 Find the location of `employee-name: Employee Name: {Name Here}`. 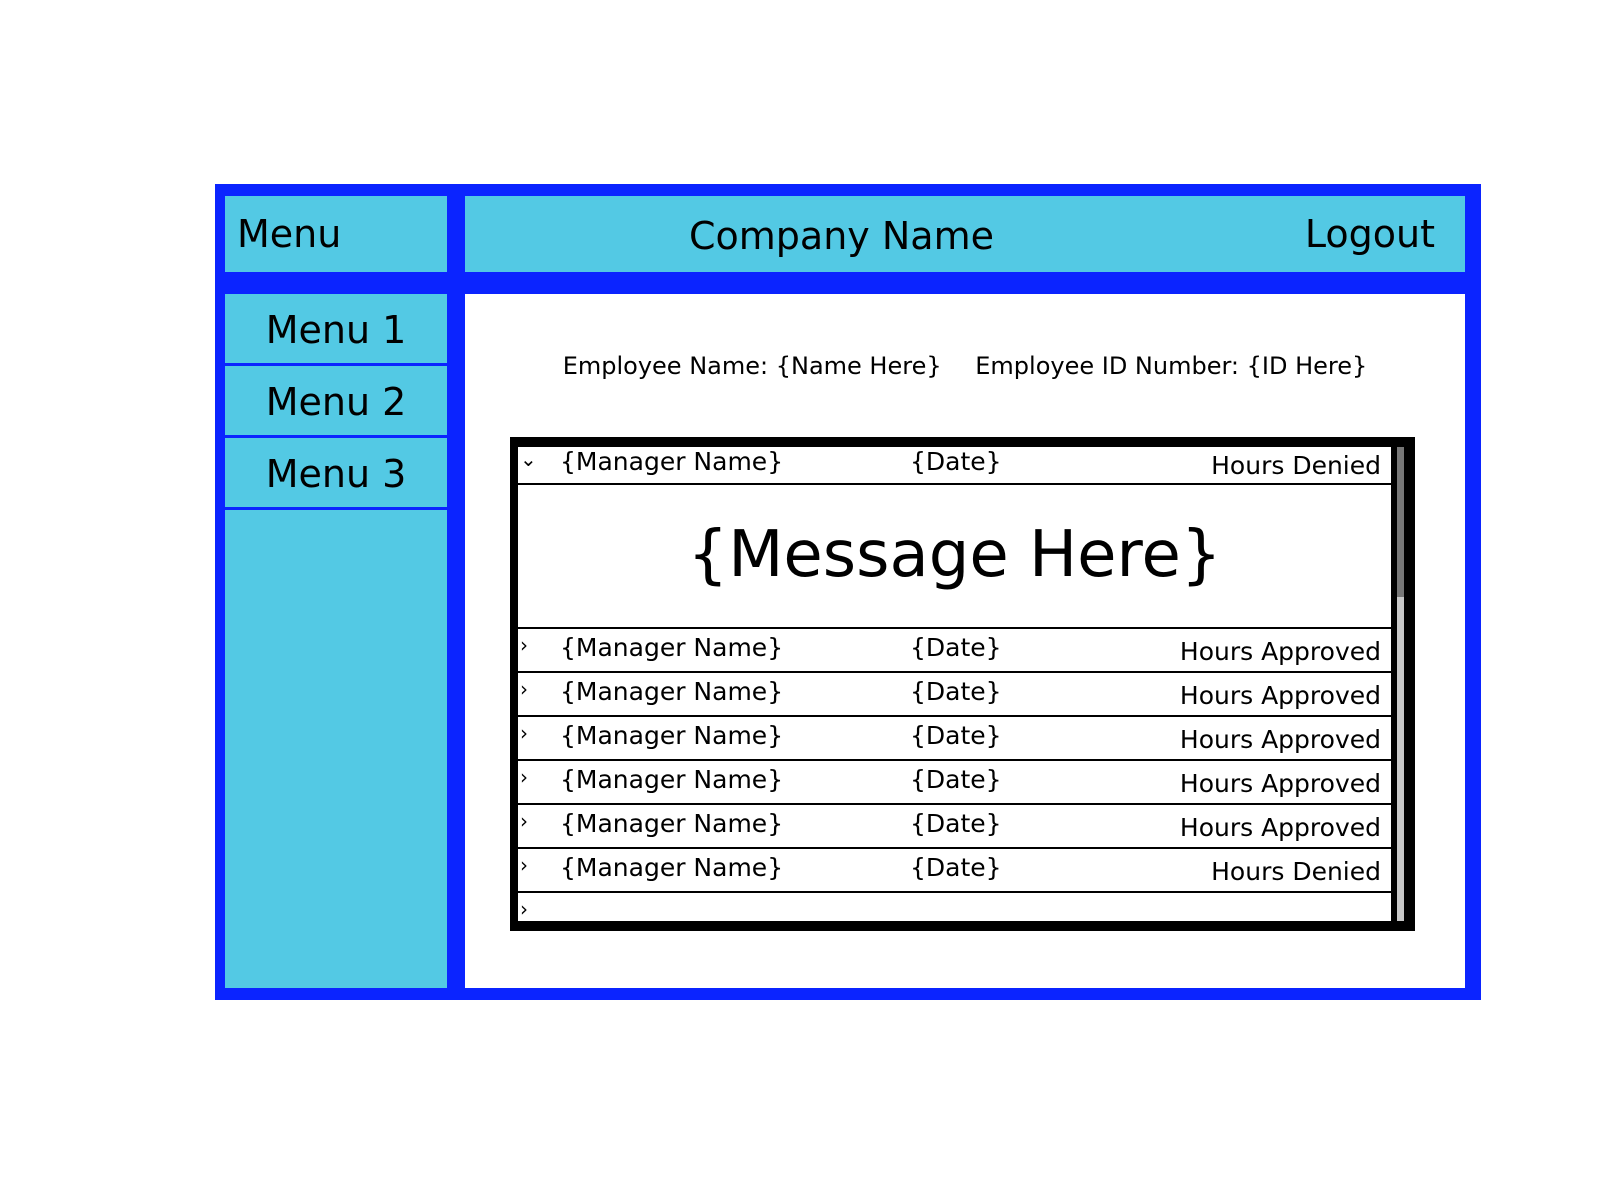

employee-name: Employee Name: {Name Here} is located at coordinates (752, 366).